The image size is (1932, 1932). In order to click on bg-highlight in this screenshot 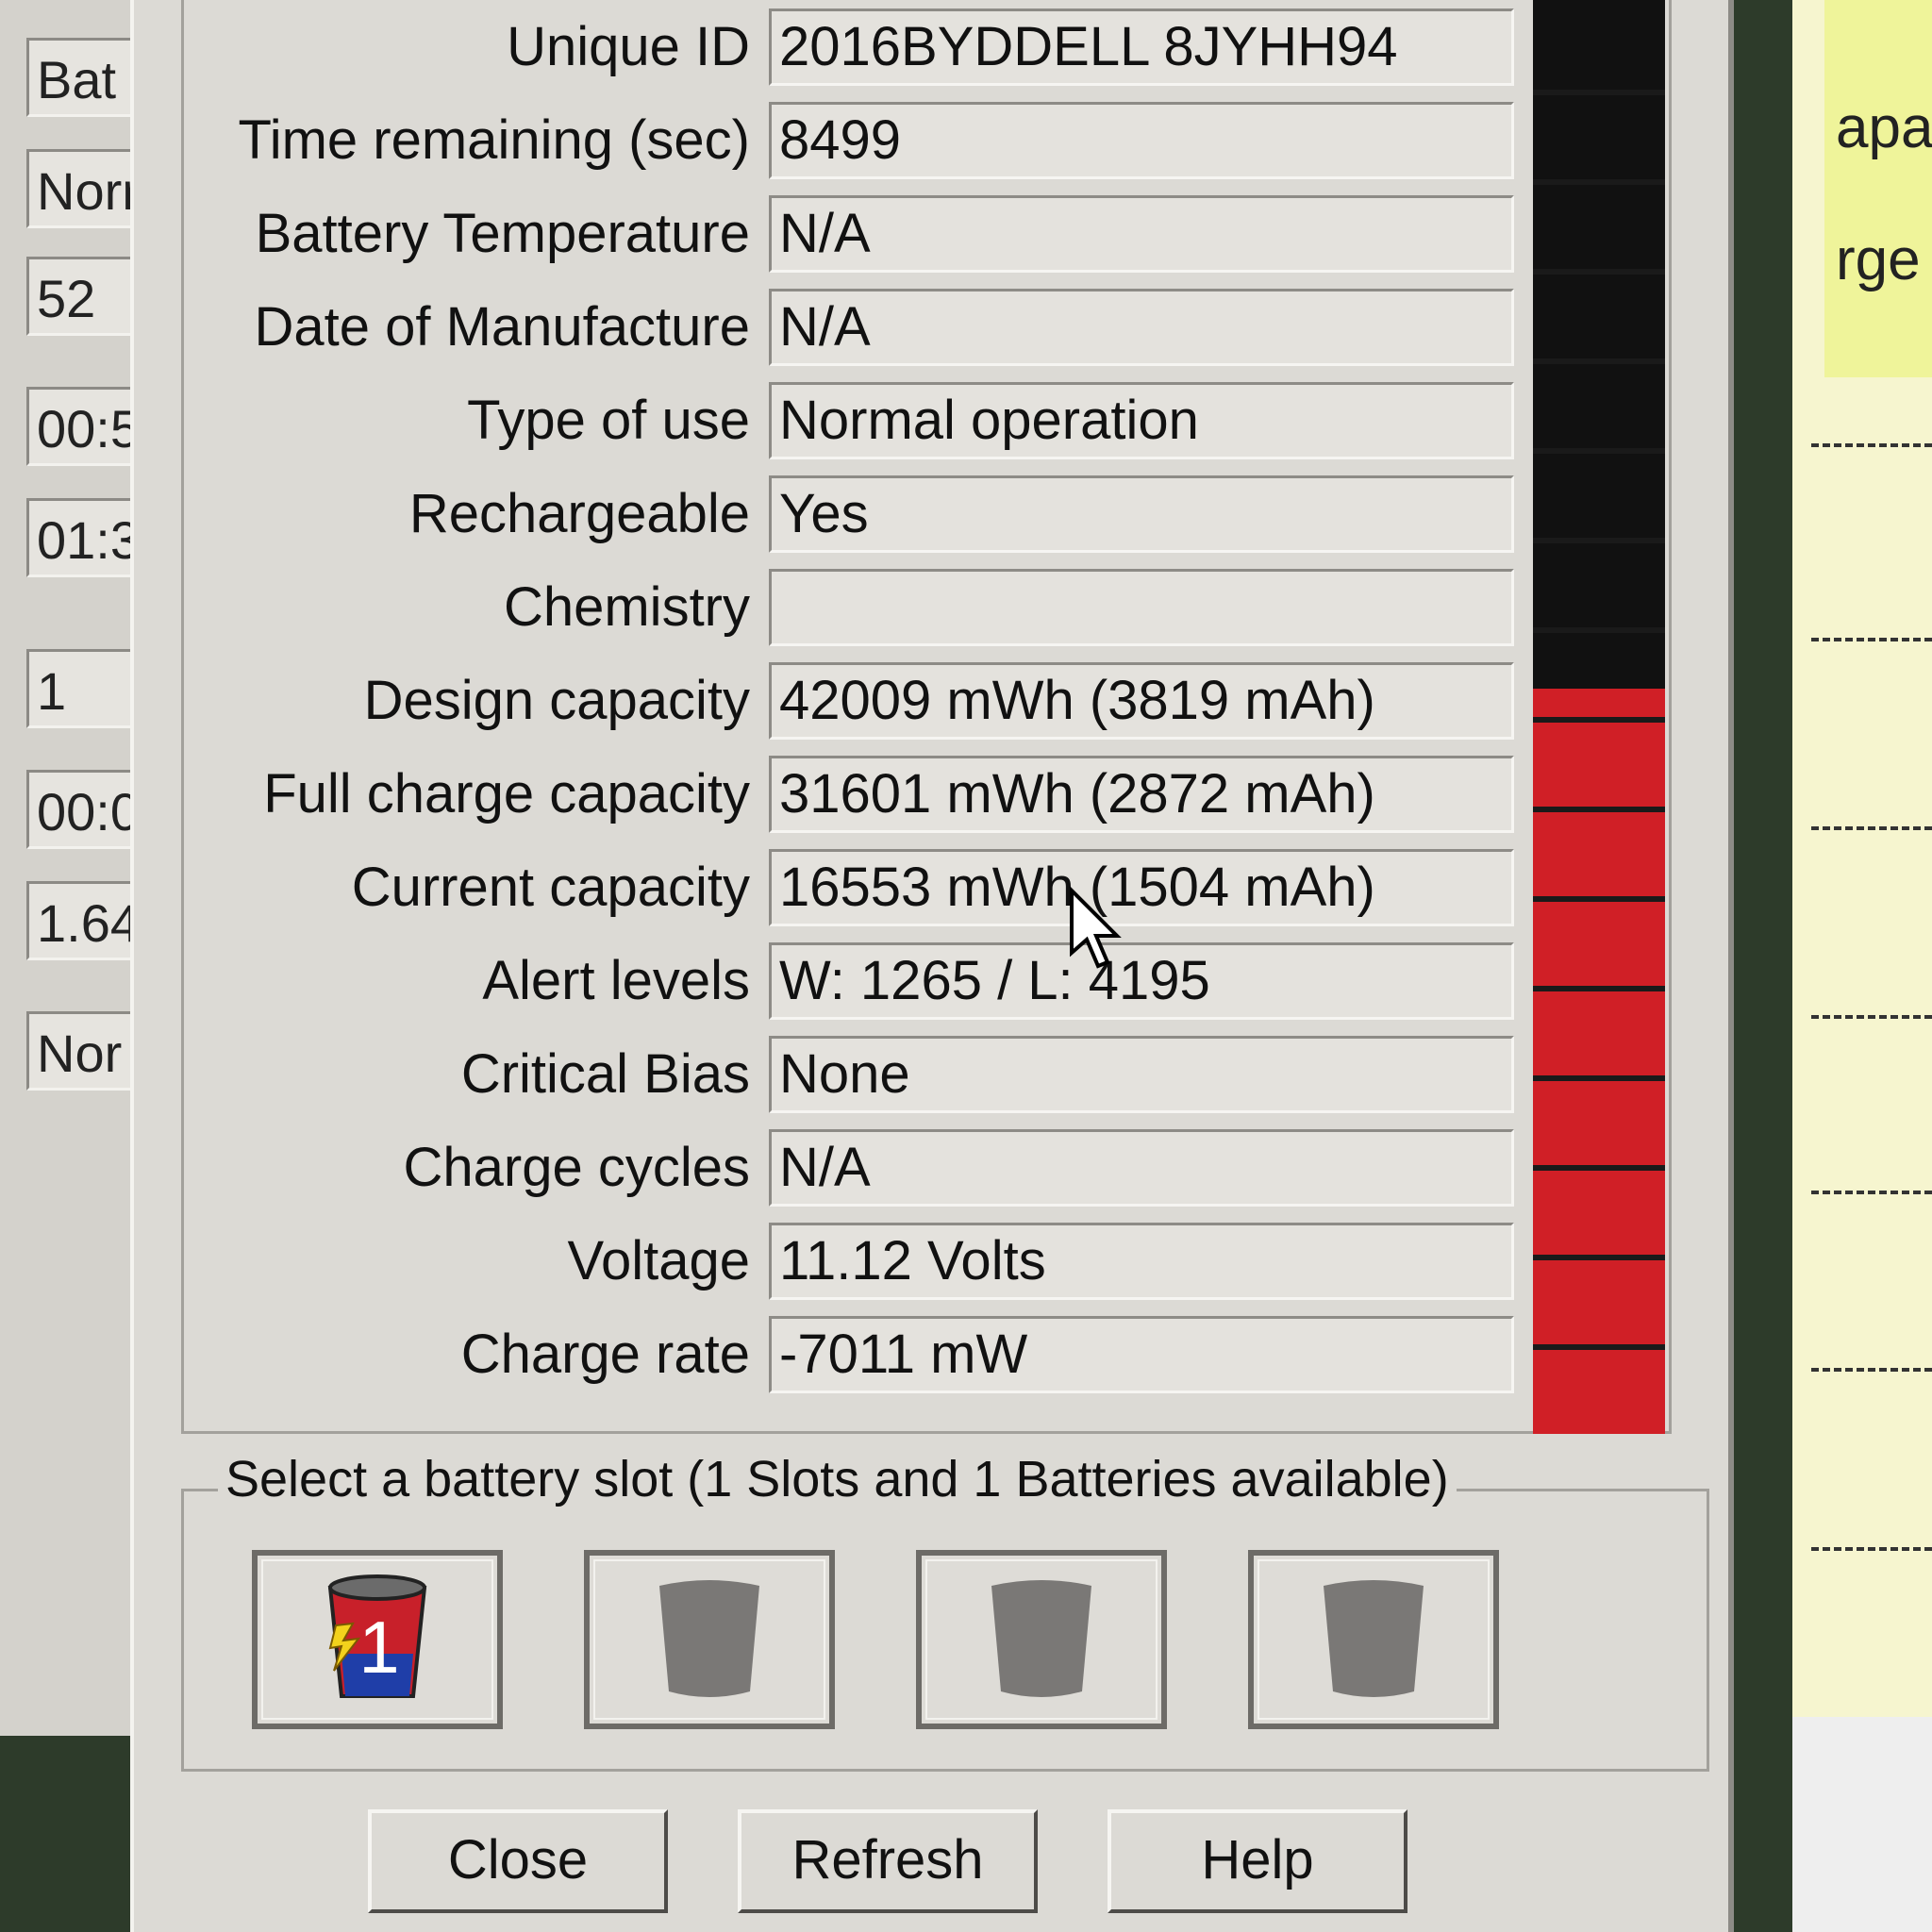, I will do `click(1878, 189)`.